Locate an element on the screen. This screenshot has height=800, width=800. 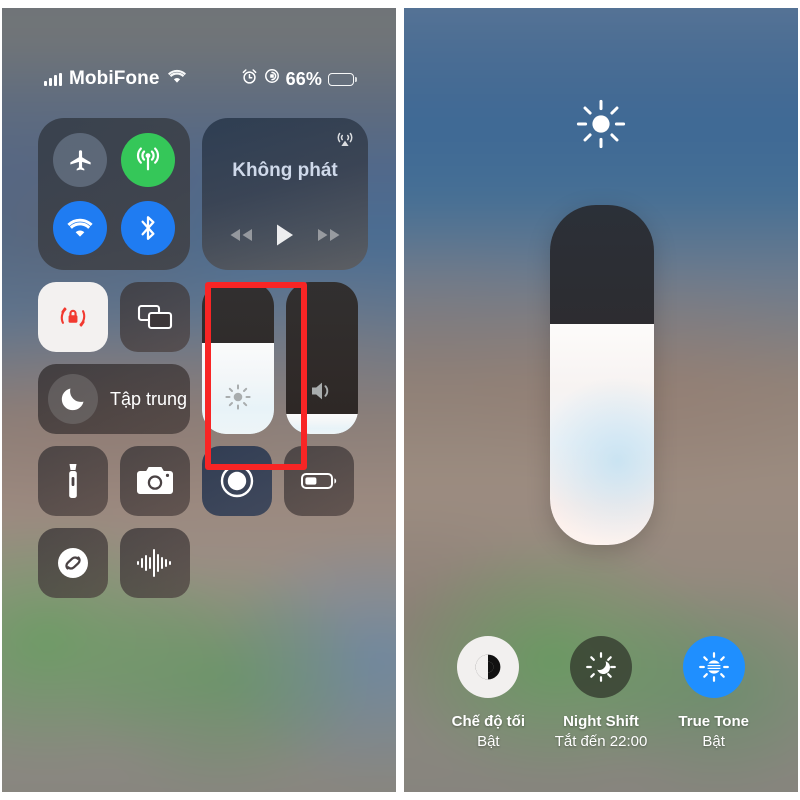
shazam-button is located at coordinates (73, 563).